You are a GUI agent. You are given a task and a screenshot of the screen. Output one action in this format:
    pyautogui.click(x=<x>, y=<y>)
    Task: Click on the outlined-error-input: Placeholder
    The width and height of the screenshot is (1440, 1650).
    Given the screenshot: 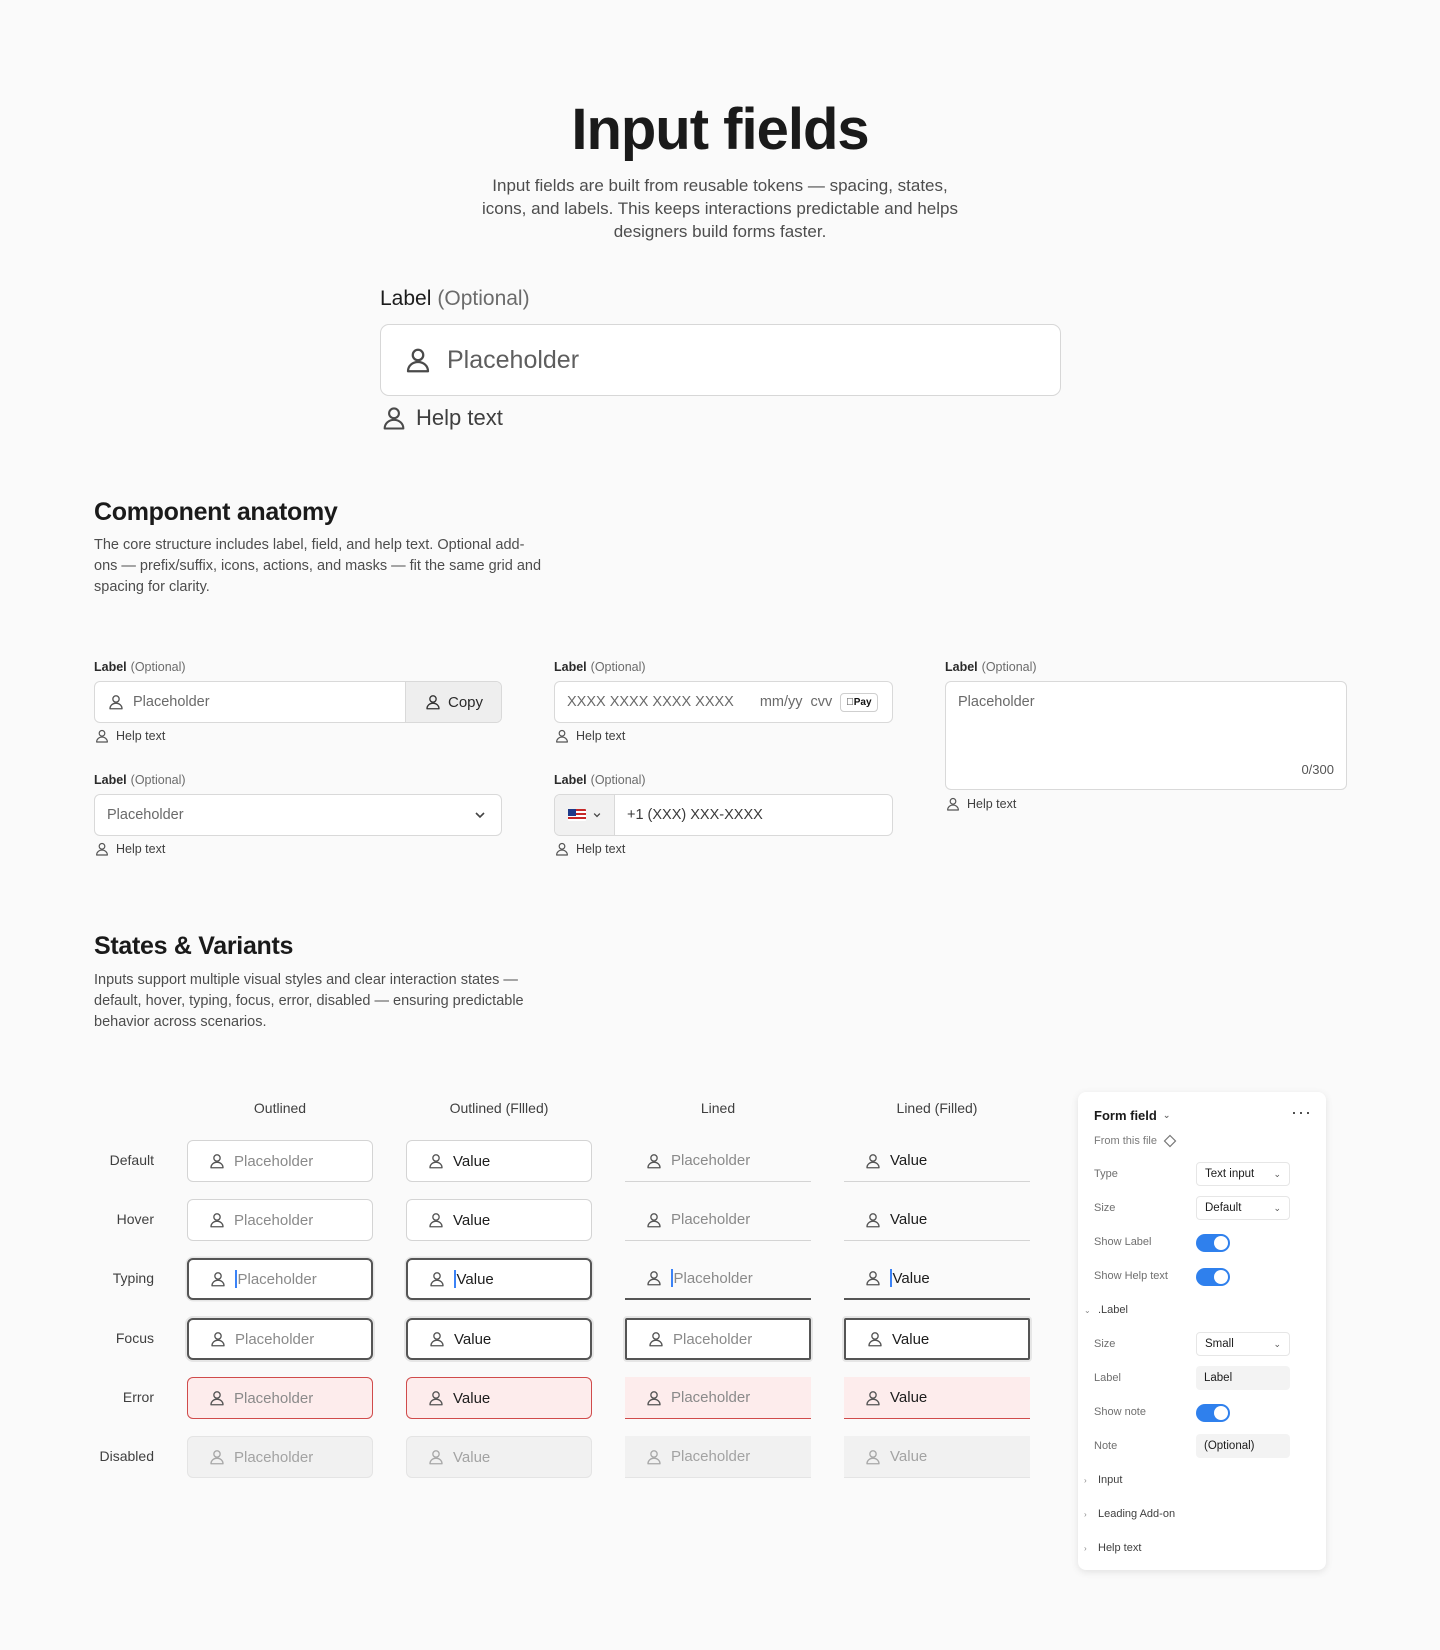 What is the action you would take?
    pyautogui.click(x=280, y=1398)
    